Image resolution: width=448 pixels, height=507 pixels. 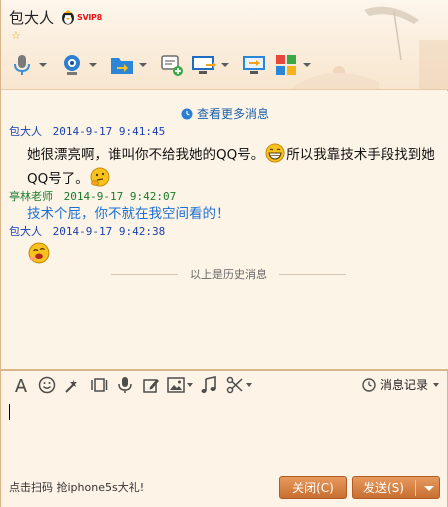 I want to click on remote-desktop-icon, so click(x=204, y=65).